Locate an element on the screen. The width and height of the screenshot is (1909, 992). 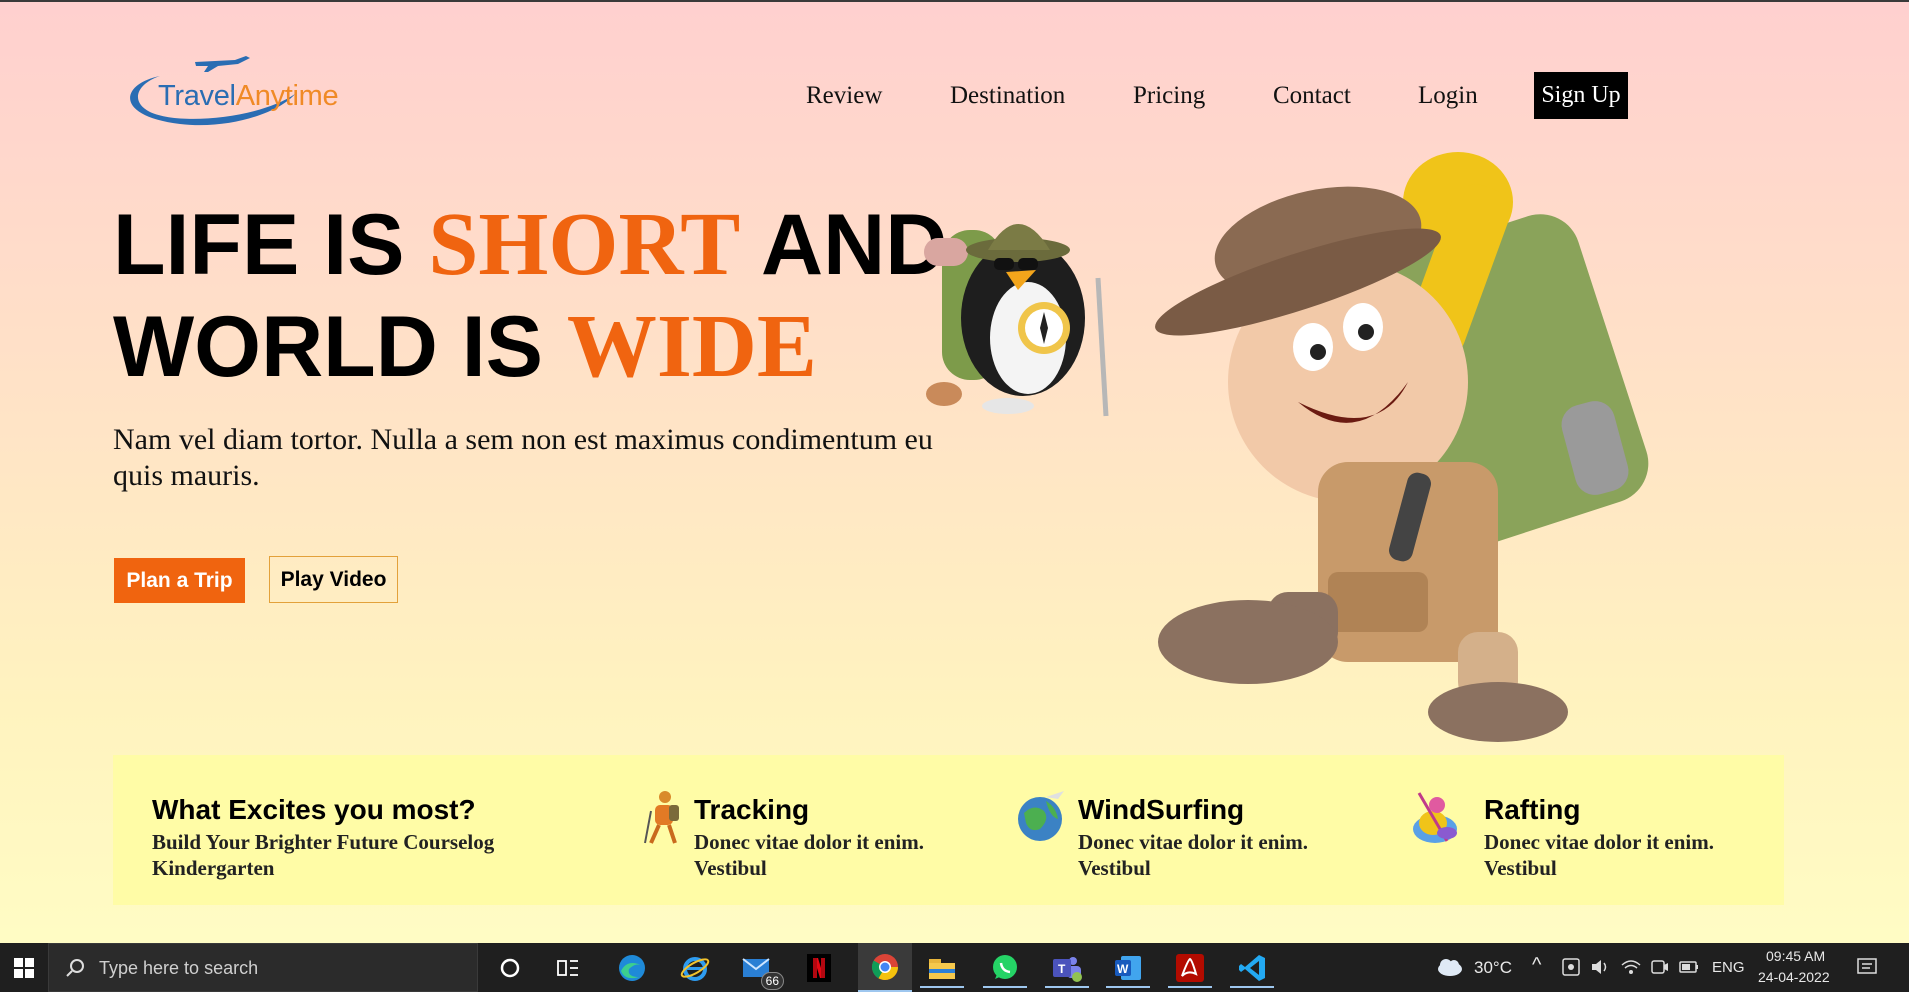
feature-tracking-text: Donec vitae dolor it enim. Vestibul is located at coordinates (809, 855).